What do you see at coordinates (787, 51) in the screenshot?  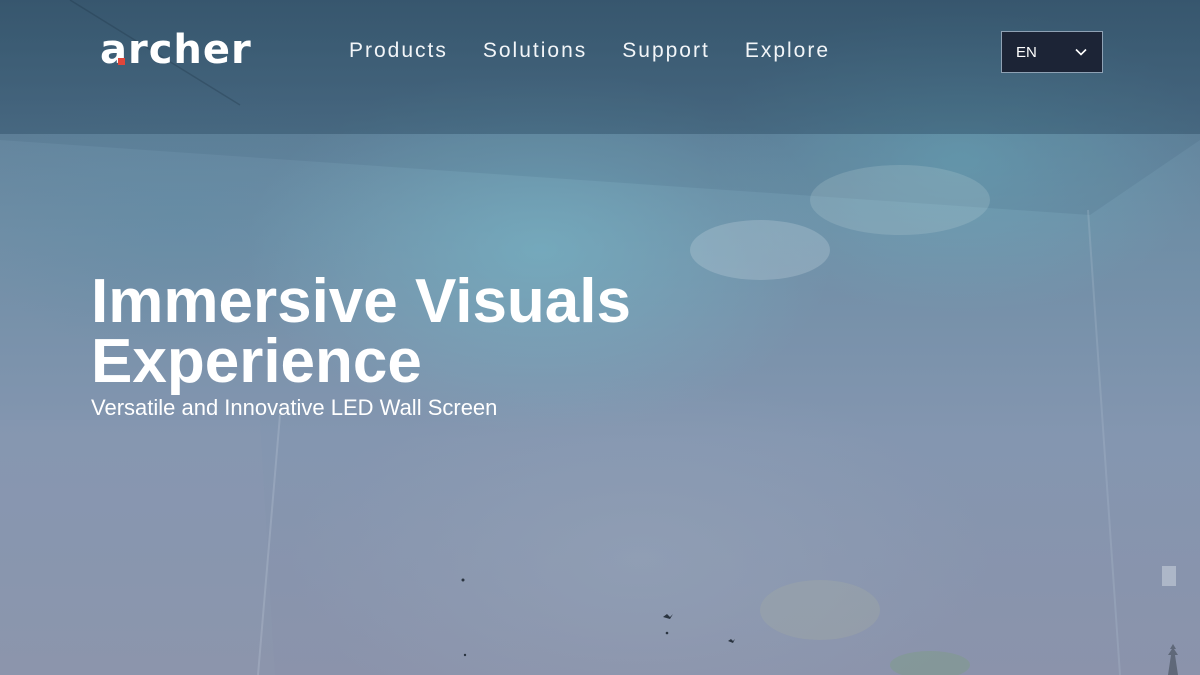 I see `nav-item-explore: Explore` at bounding box center [787, 51].